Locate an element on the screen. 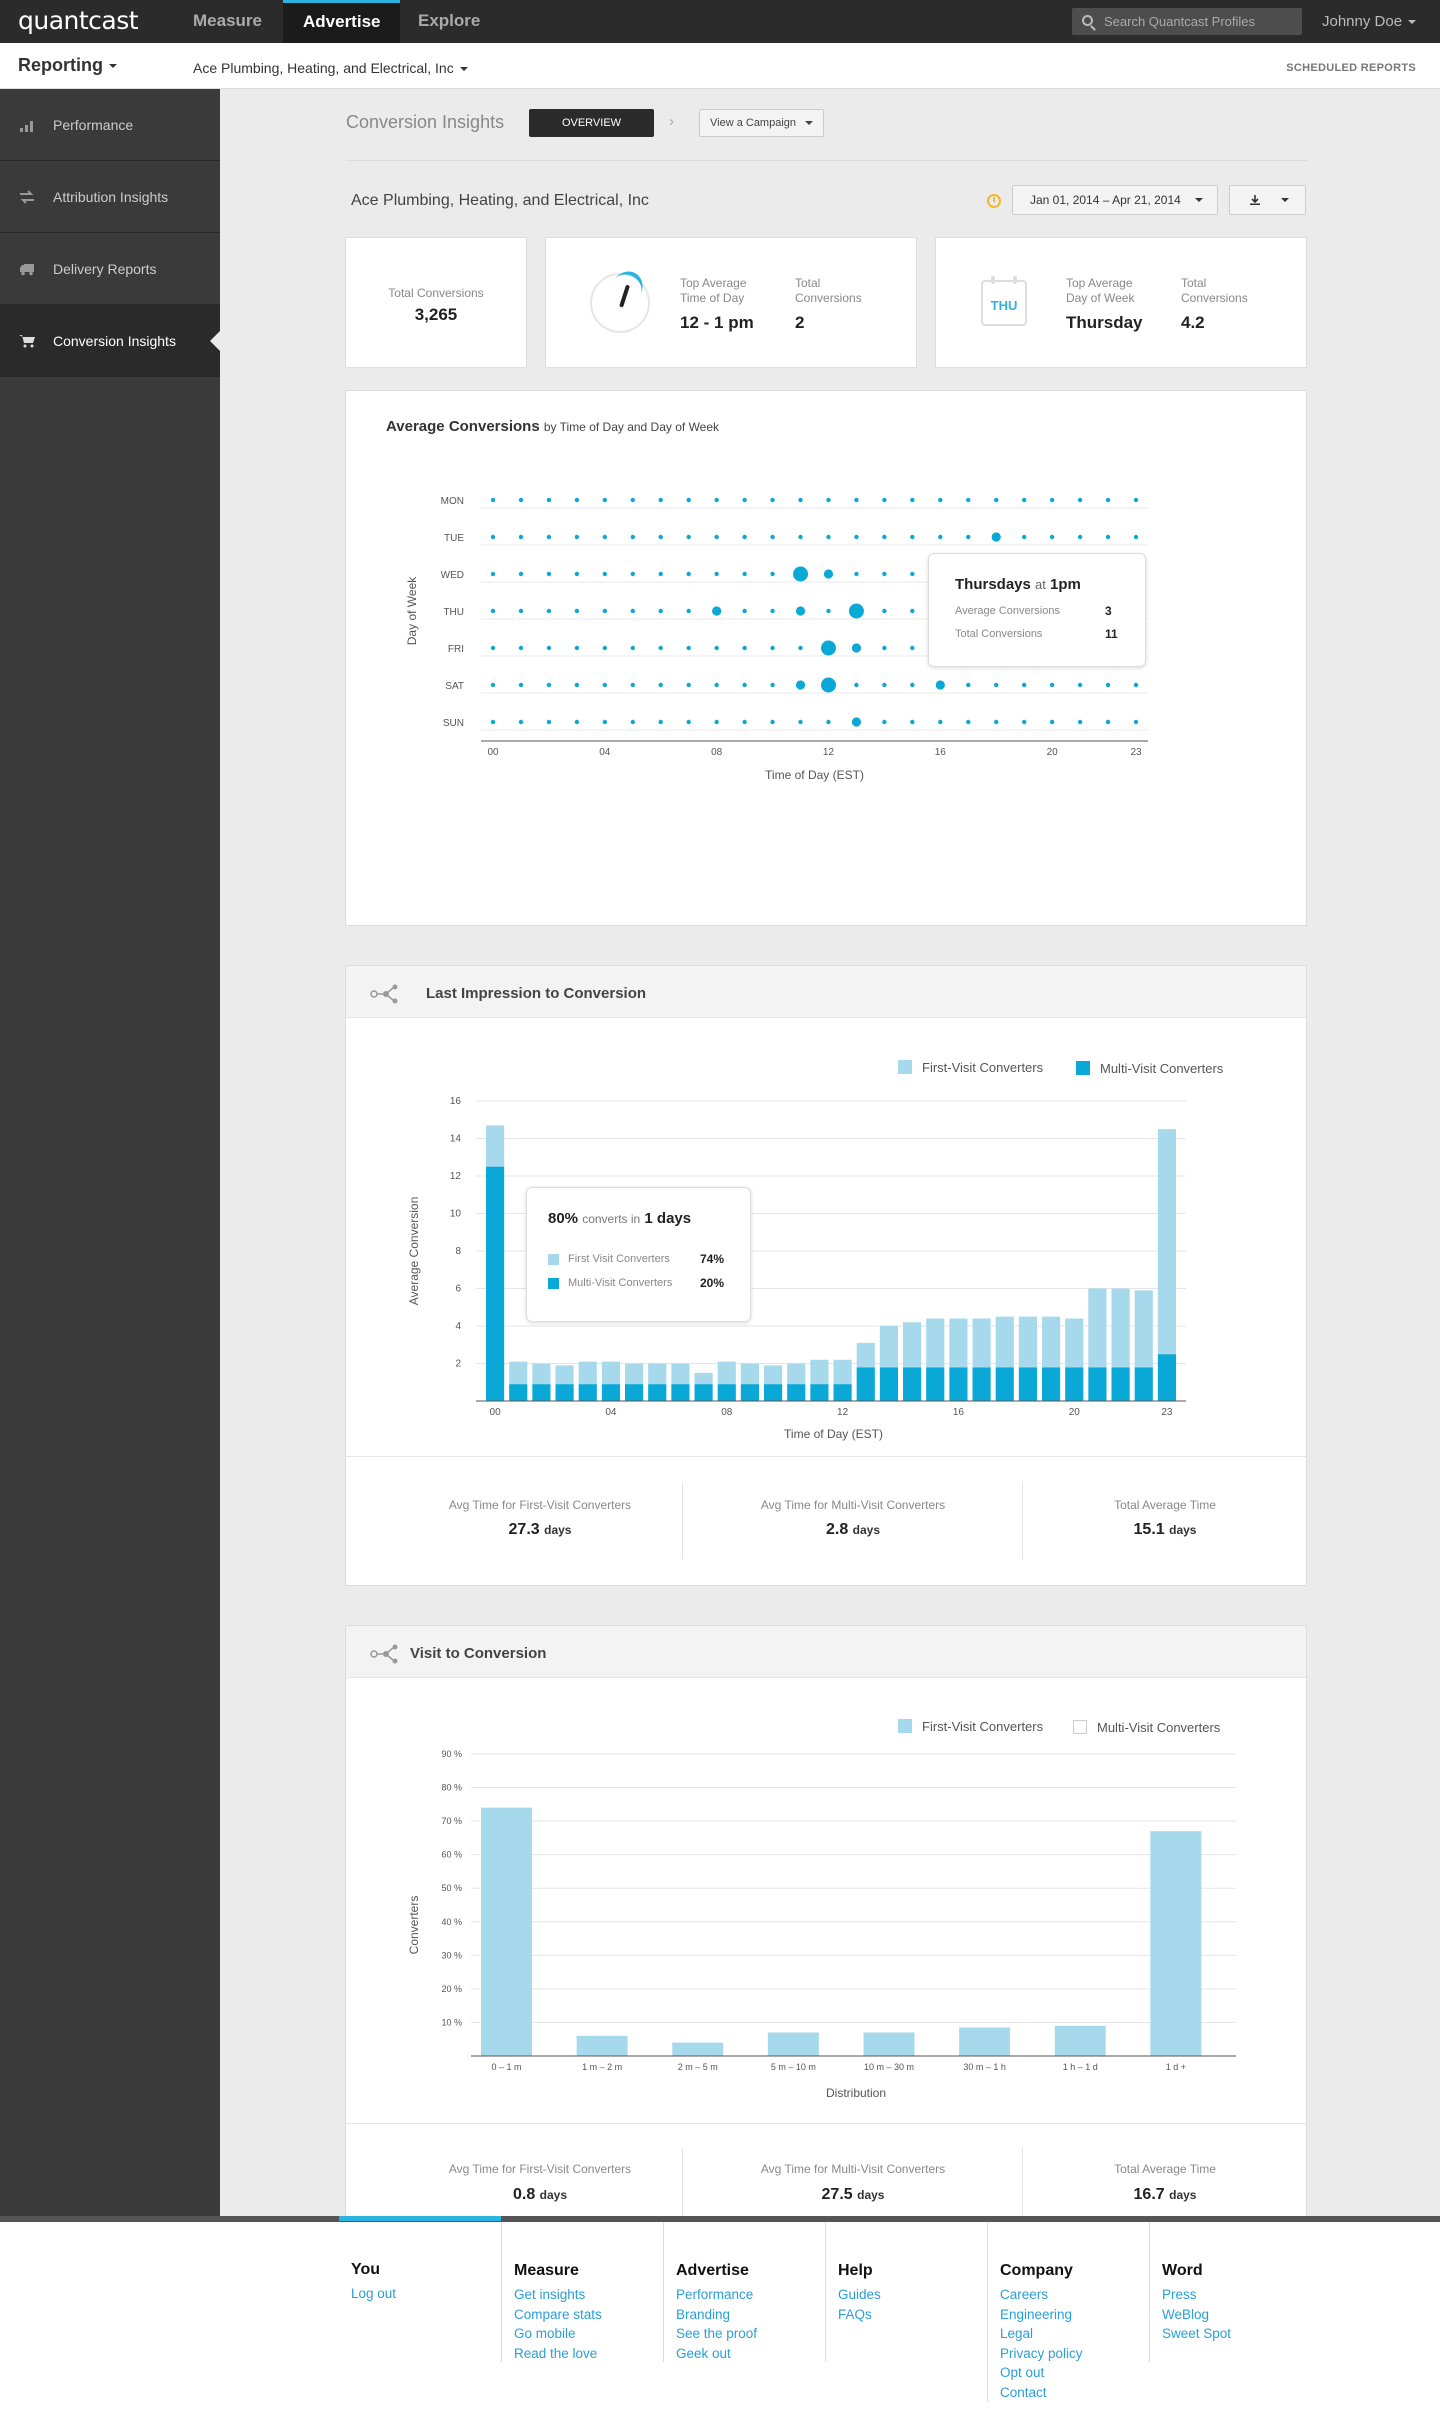 The width and height of the screenshot is (1440, 2416). day-label: WED is located at coordinates (452, 575).